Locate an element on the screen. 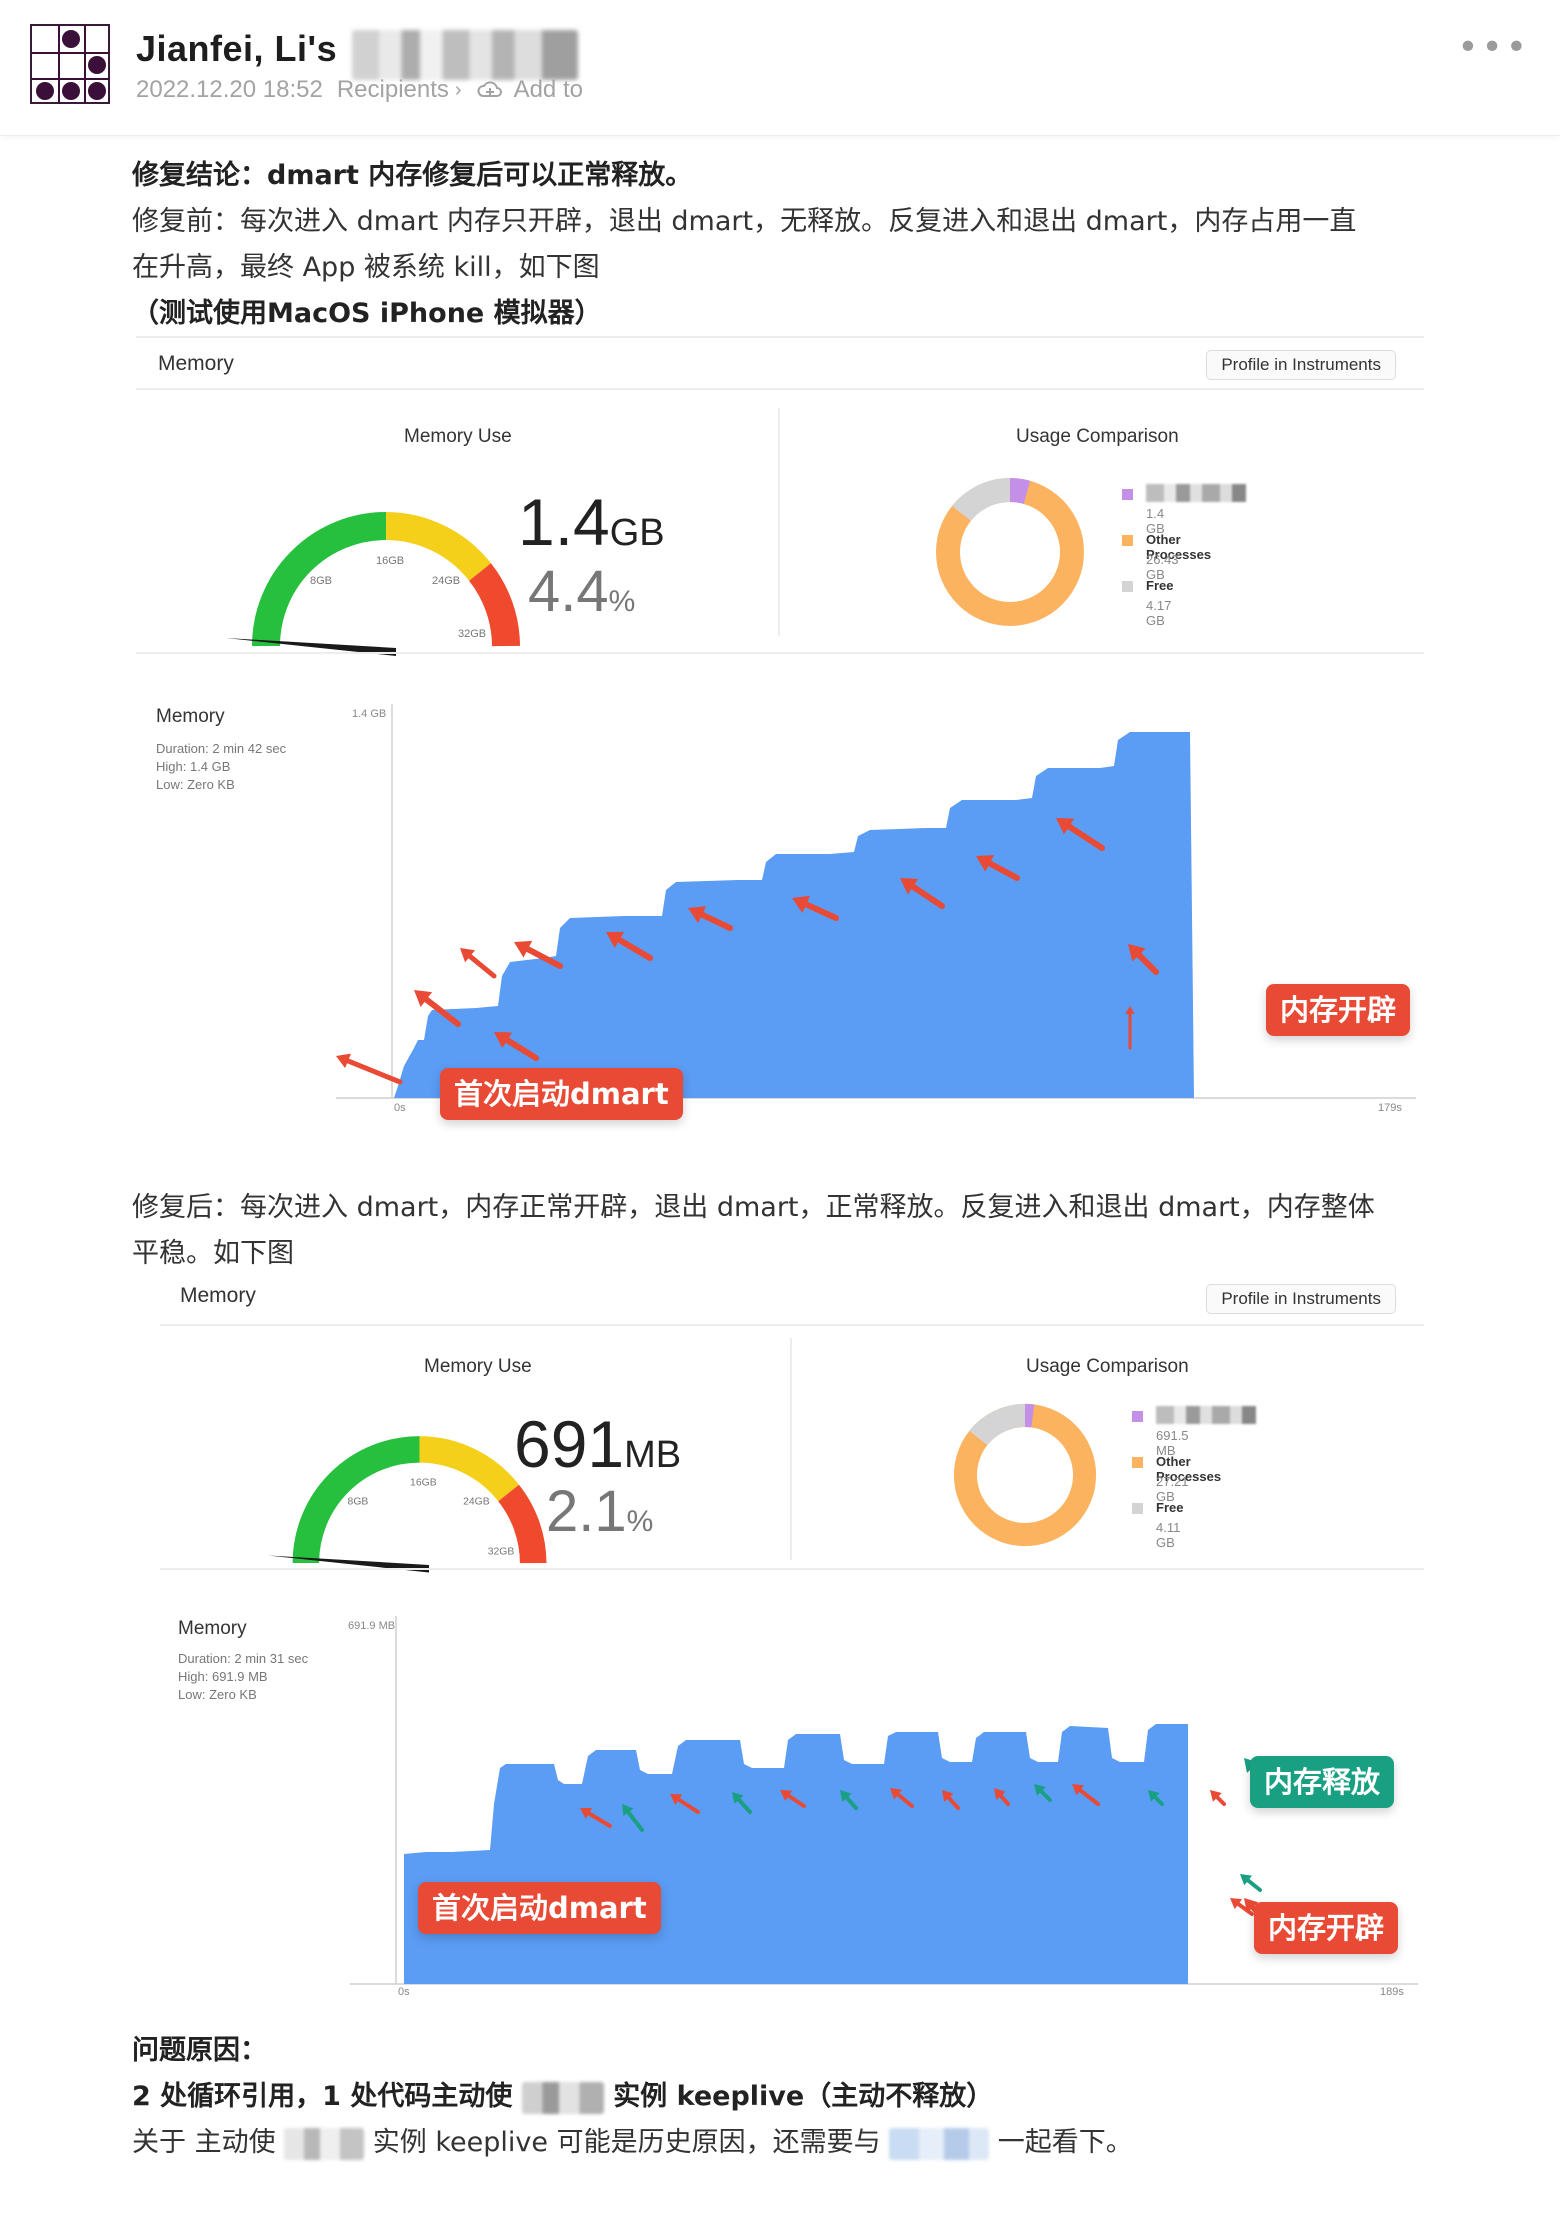 The height and width of the screenshot is (2218, 1560). about-text-c: 一起看下。 is located at coordinates (1065, 2142).